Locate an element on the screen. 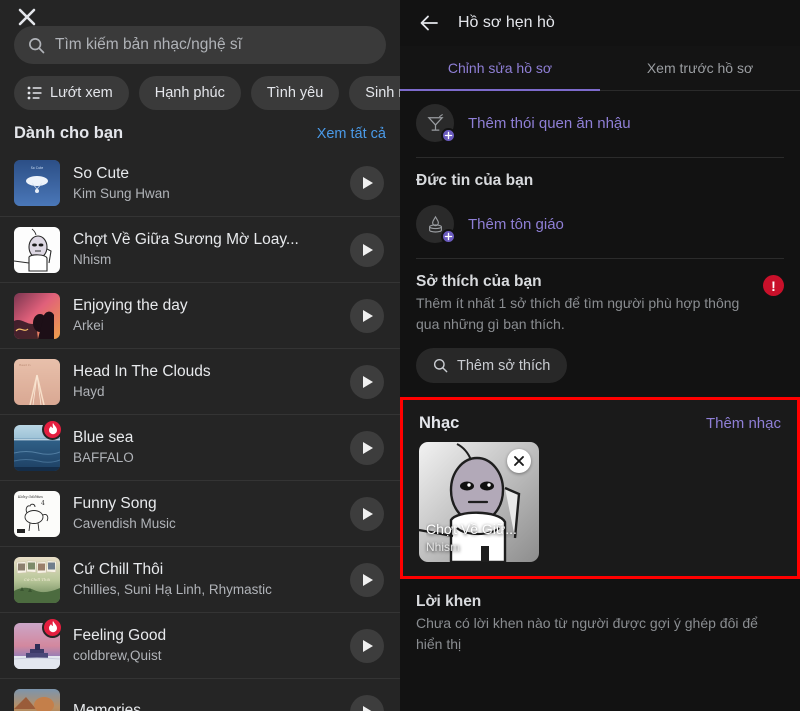  filter-chip-row: Lướt xem Hạnh phúc Tình yêu Sinh nh is located at coordinates (200, 87).